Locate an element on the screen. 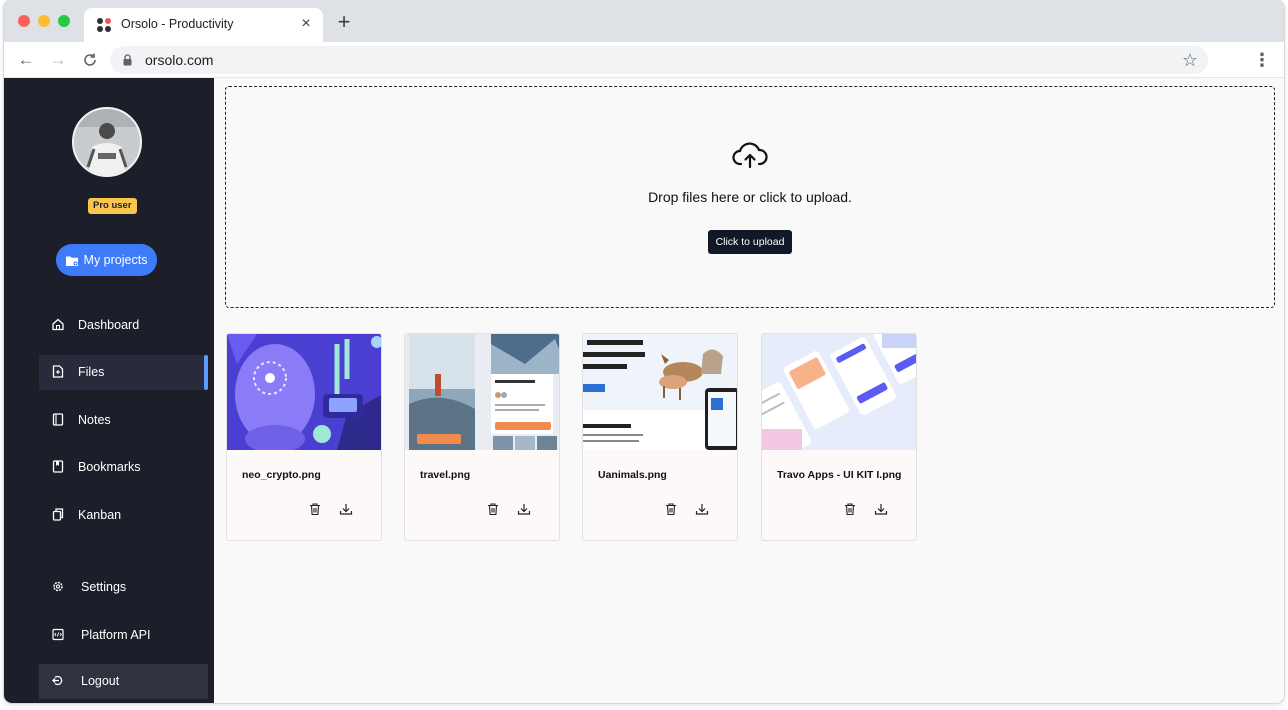 The height and width of the screenshot is (710, 1288). close-window-button is located at coordinates (24, 21).